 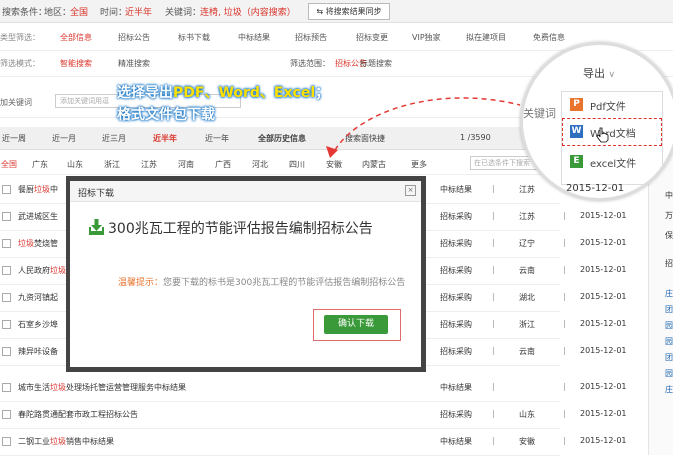 I want to click on export-button: 导出 ∨, so click(x=599, y=73).